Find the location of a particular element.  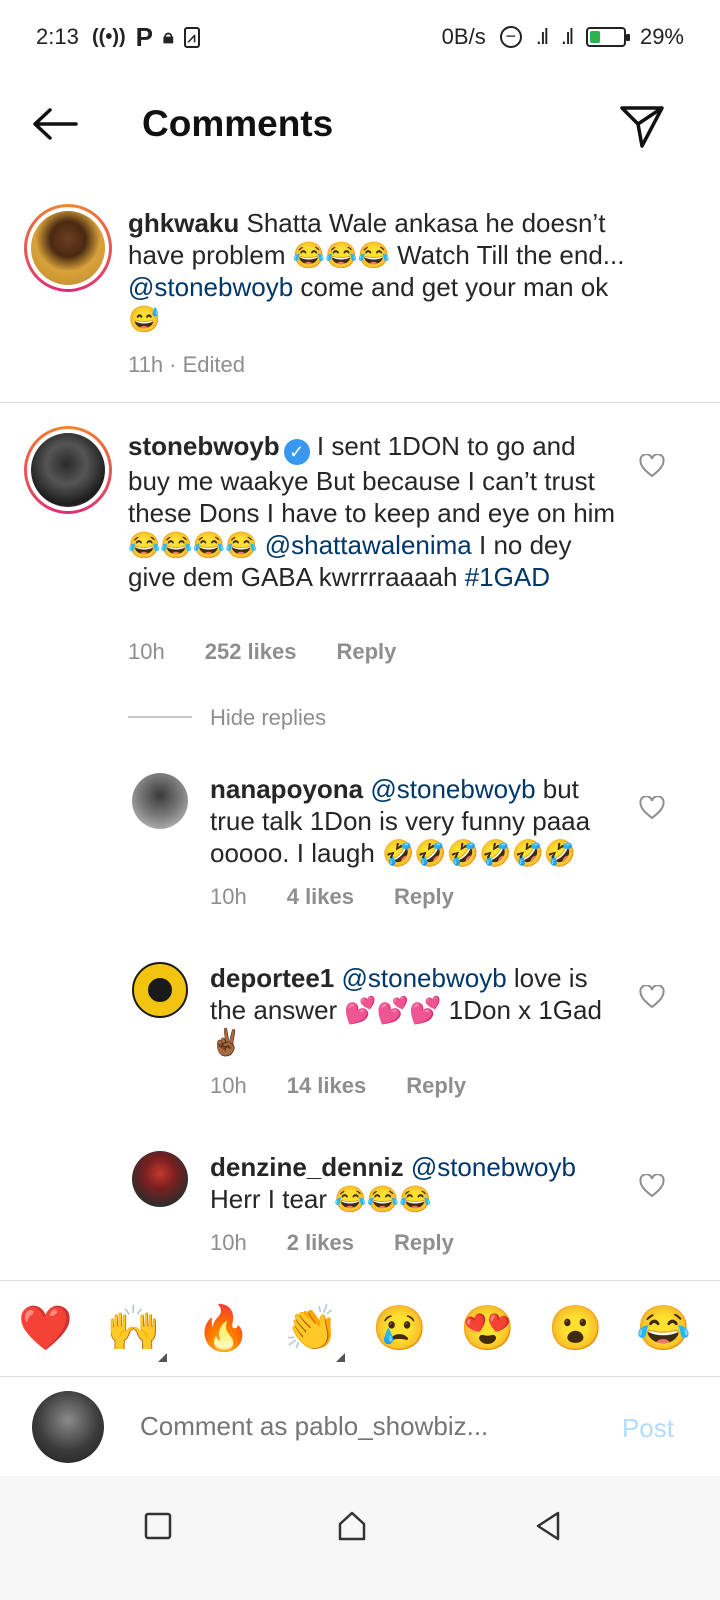

lock-icon: 🔒︎ is located at coordinates (168, 37).